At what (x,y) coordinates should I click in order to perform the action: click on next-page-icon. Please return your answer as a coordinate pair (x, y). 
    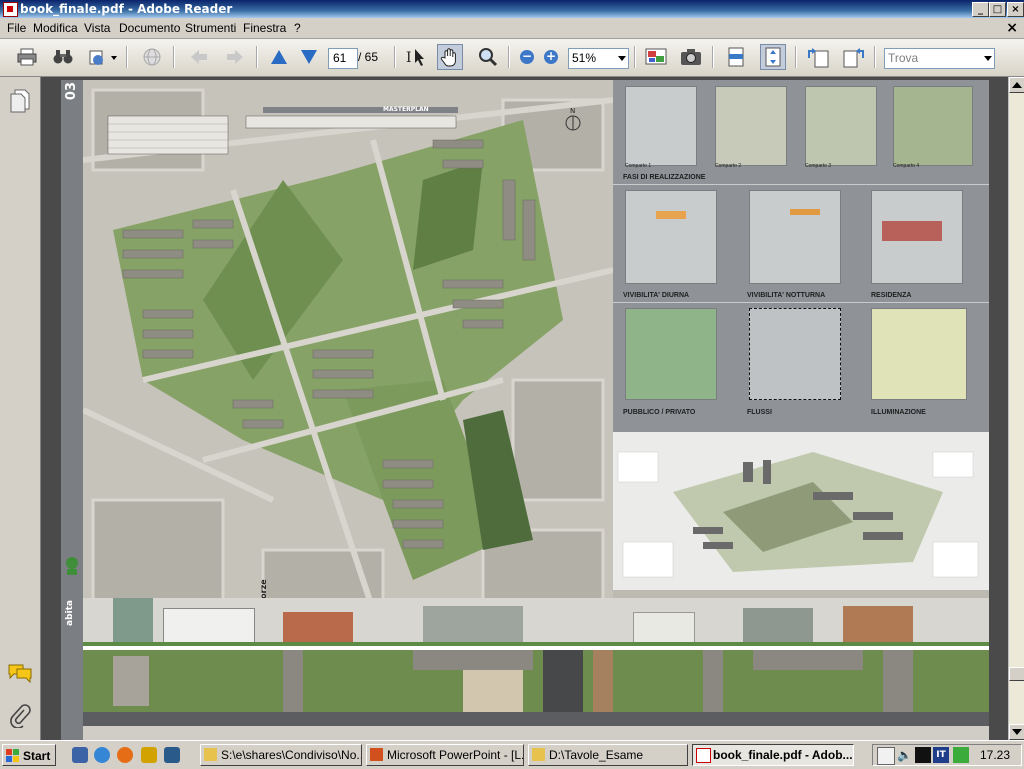
    Looking at the image, I should click on (309, 57).